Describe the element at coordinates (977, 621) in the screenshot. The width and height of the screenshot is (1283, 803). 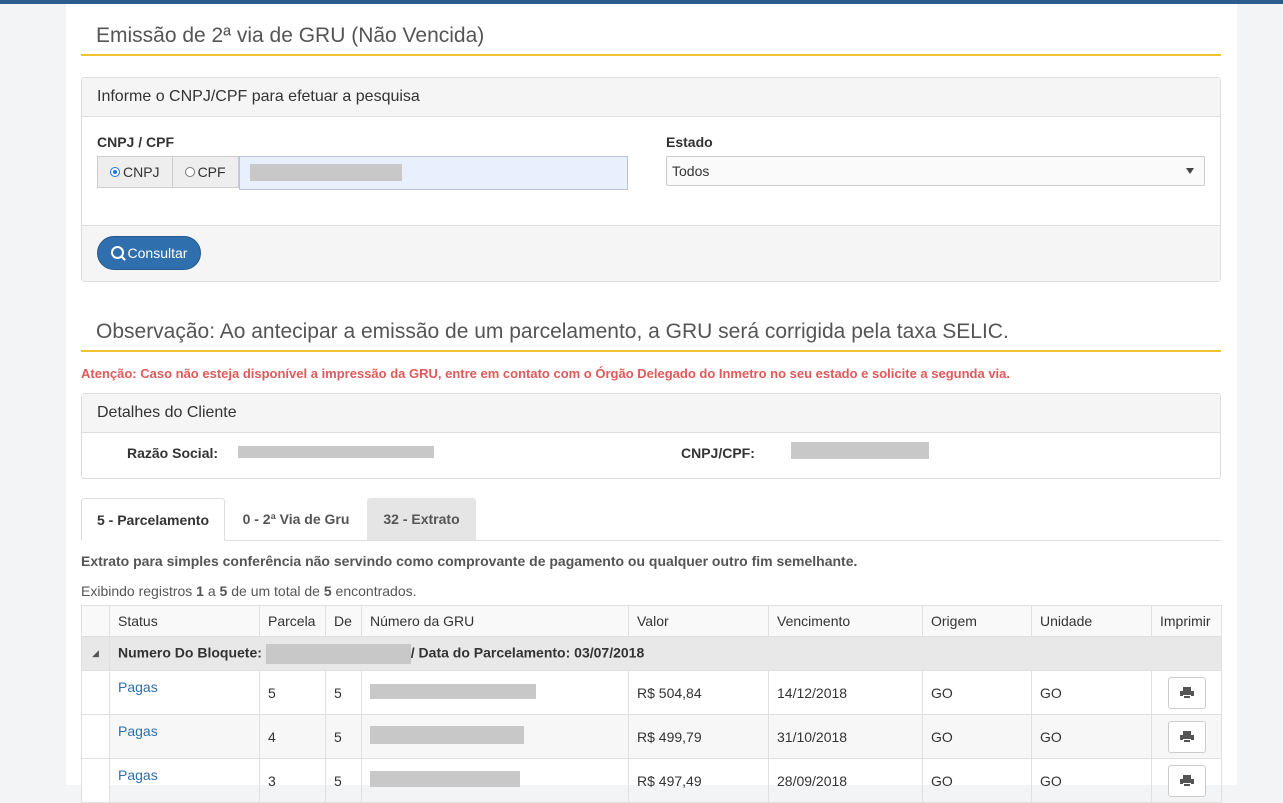
I see `header-origem: Origem` at that location.